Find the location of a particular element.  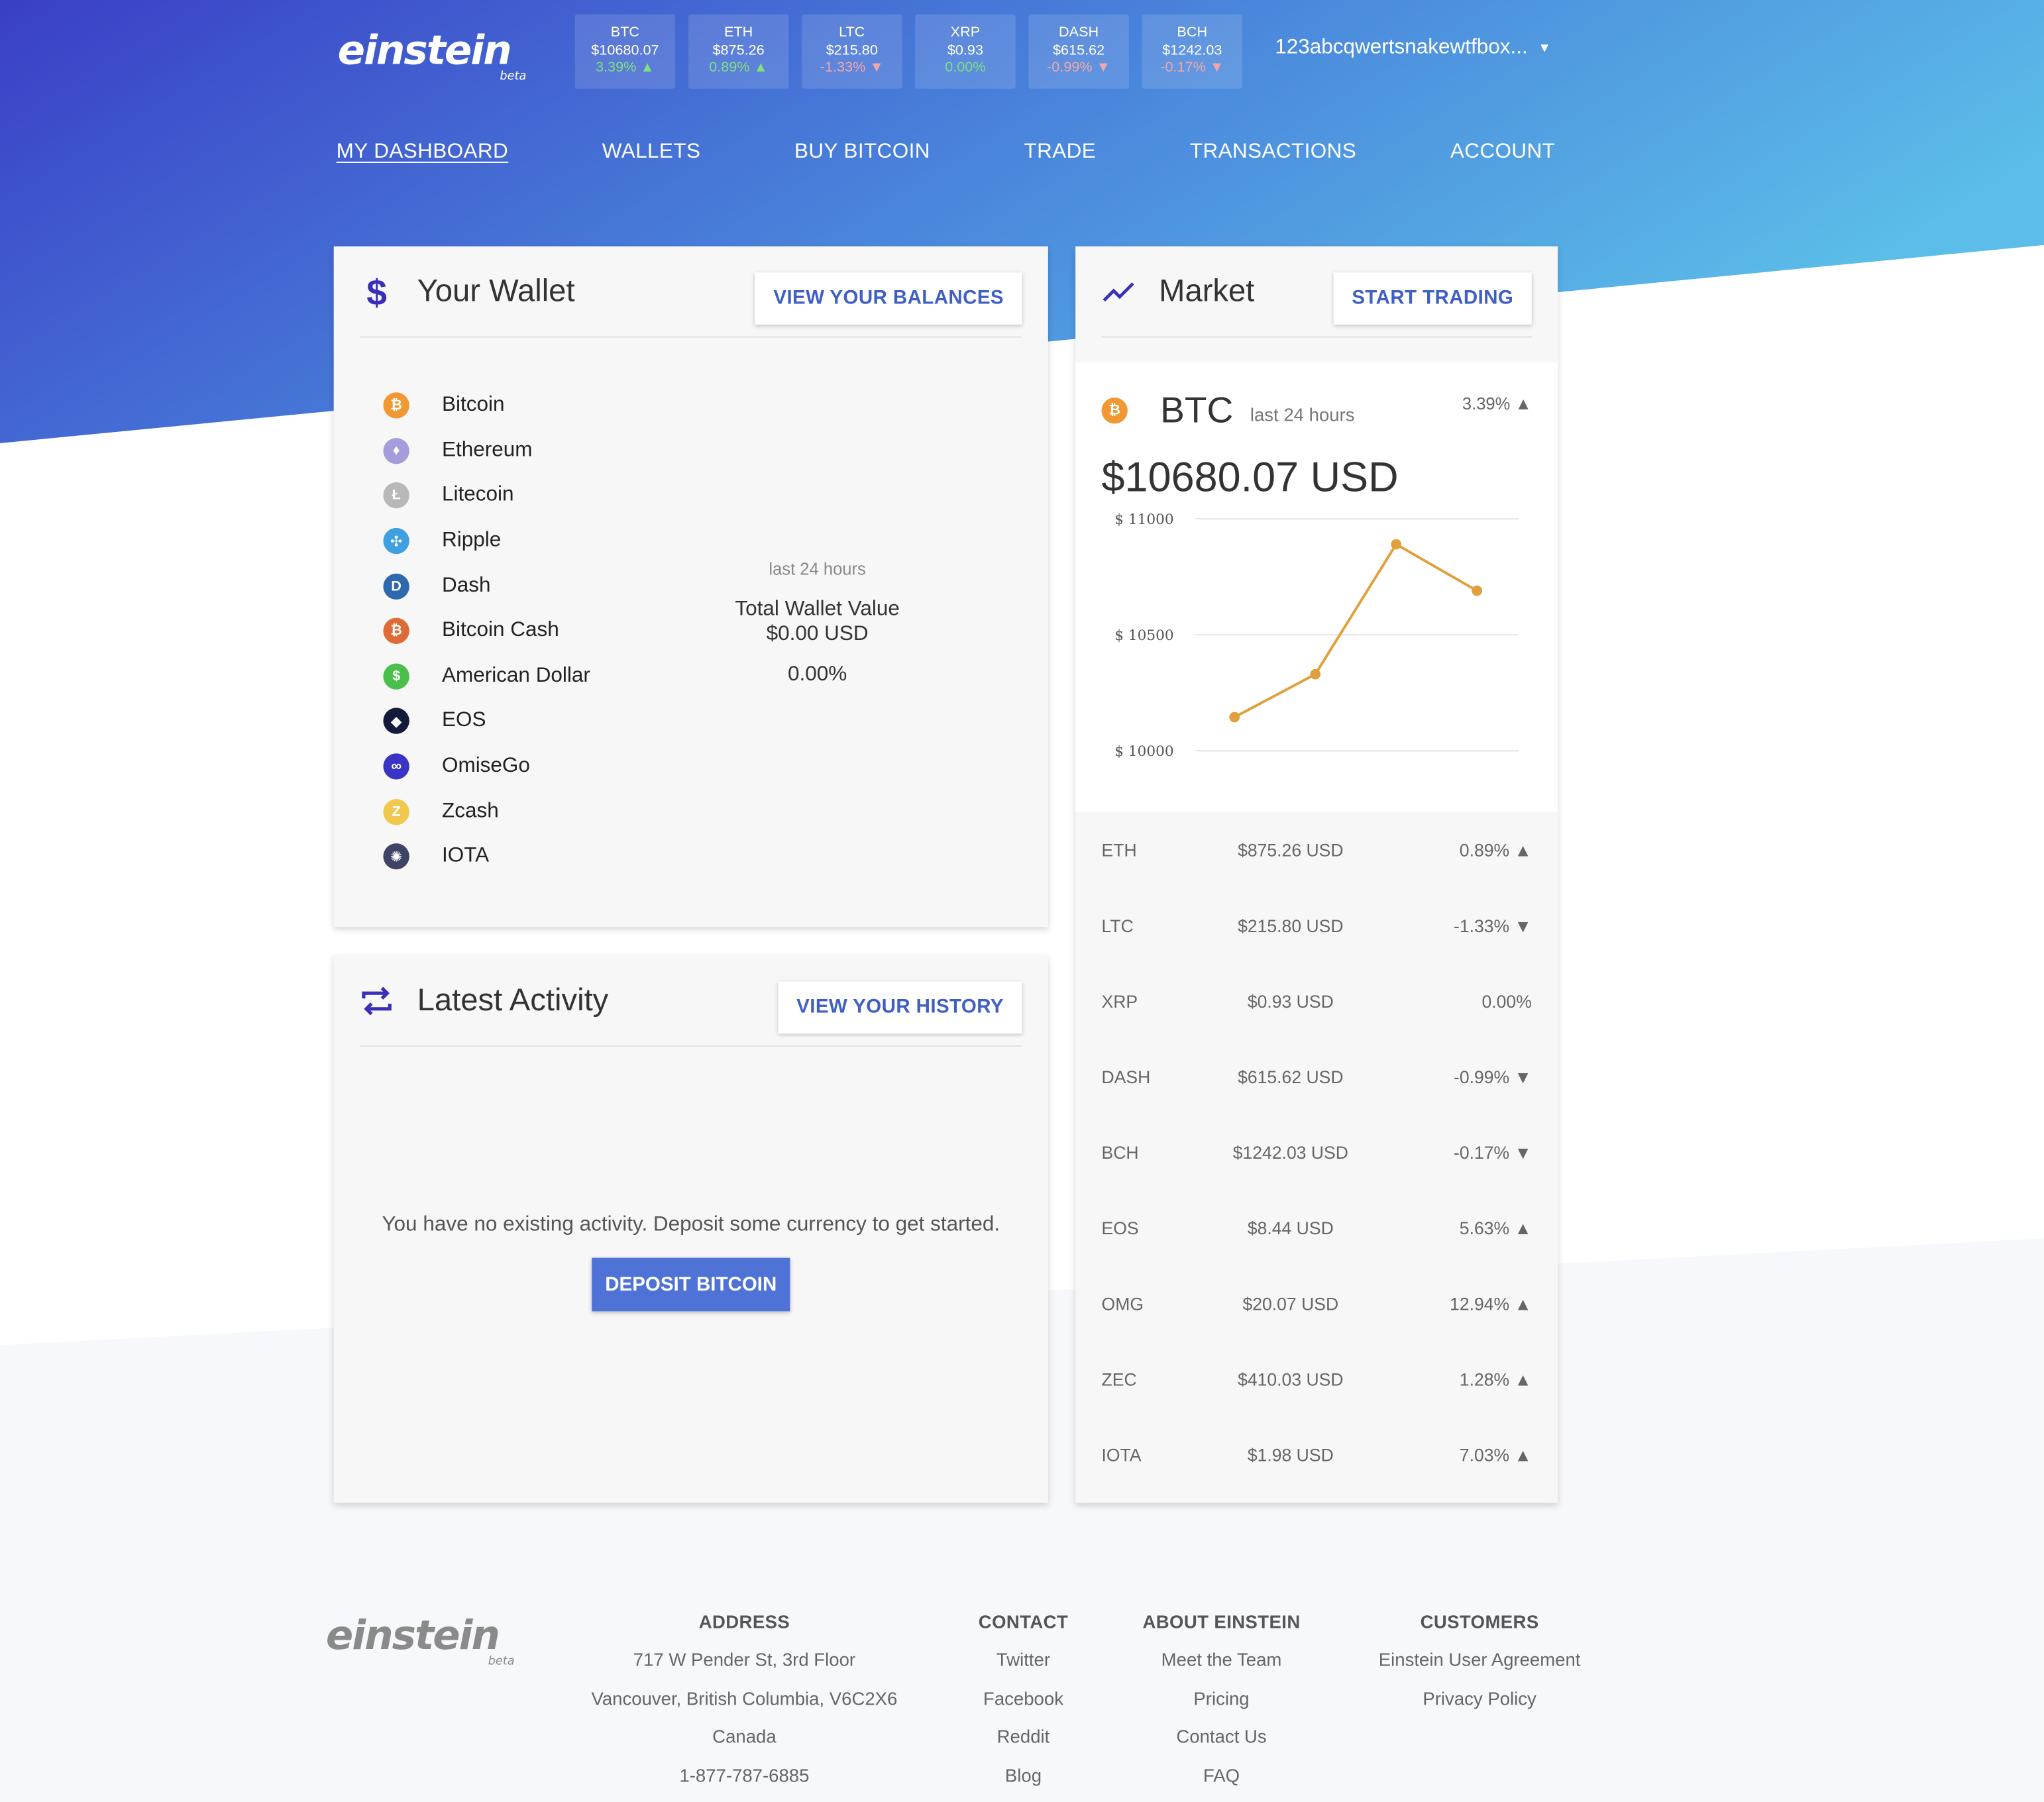

nav-account: ACCOUNT is located at coordinates (1502, 152).